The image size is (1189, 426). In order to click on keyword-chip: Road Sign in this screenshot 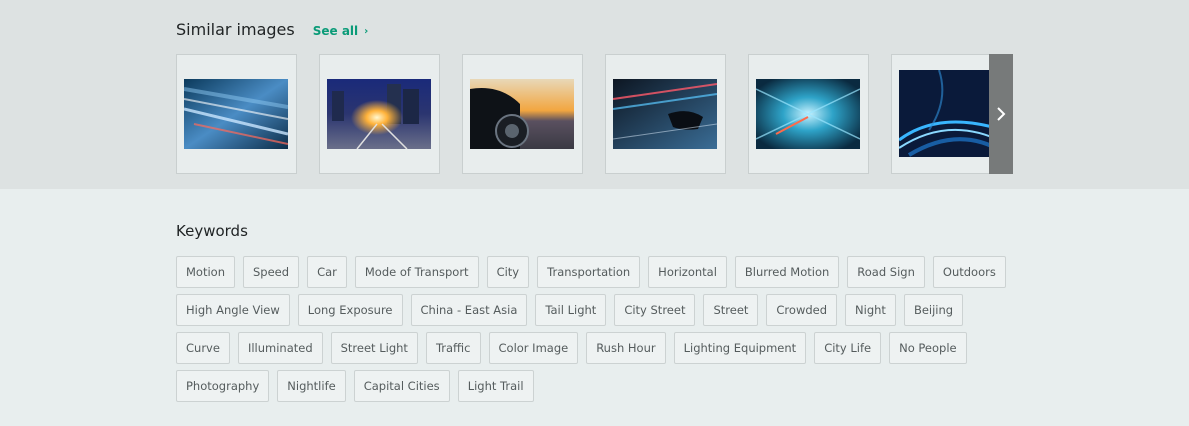, I will do `click(886, 272)`.